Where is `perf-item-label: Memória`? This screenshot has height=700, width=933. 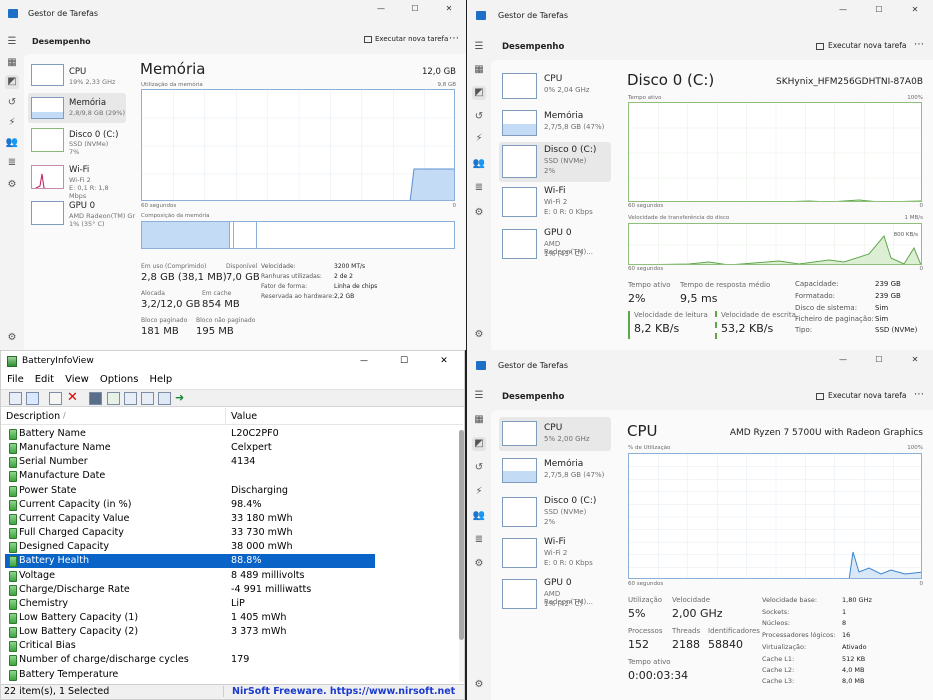 perf-item-label: Memória is located at coordinates (88, 103).